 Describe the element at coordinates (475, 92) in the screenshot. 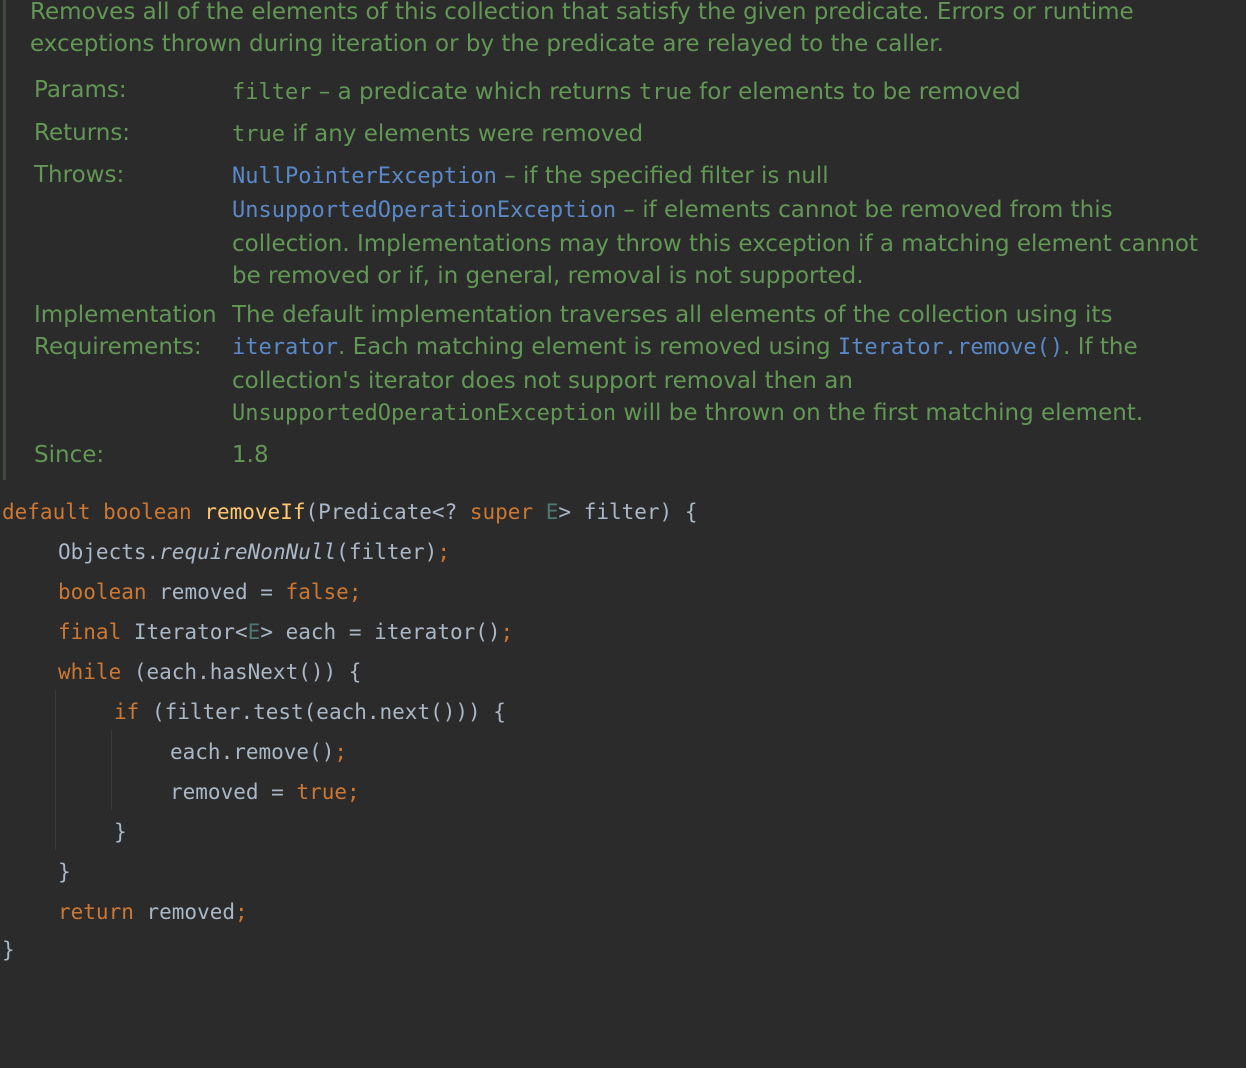

I see `param-text-a: – a predicate which returns` at that location.